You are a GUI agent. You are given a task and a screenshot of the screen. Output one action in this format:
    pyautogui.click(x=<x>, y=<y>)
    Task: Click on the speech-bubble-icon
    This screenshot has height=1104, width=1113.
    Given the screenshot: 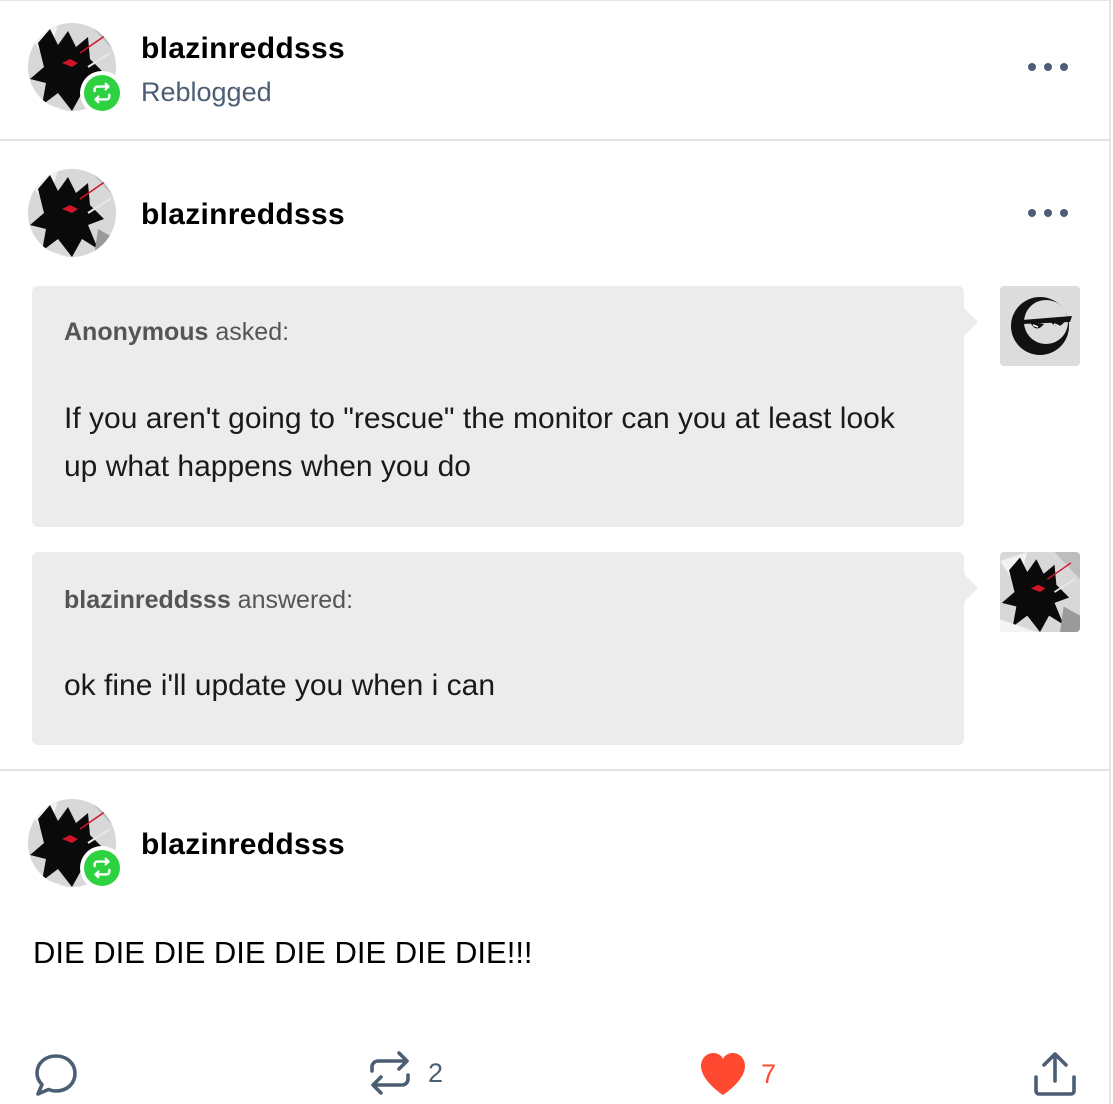 What is the action you would take?
    pyautogui.click(x=56, y=1075)
    